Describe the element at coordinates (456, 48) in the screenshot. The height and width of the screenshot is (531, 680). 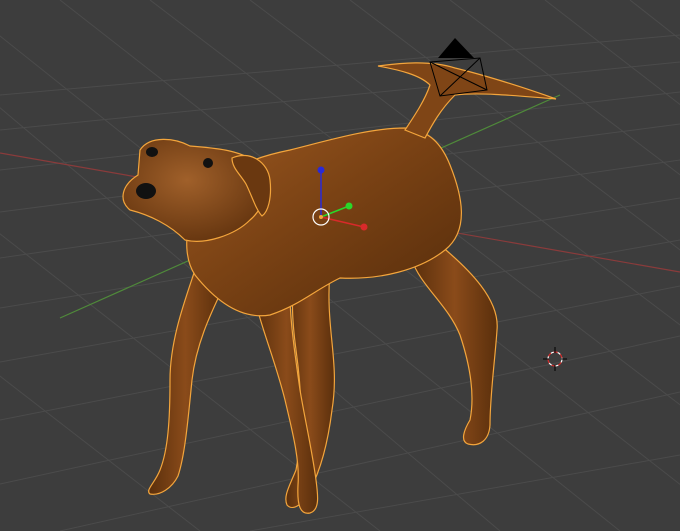
I see `camera-up-triangle-icon` at that location.